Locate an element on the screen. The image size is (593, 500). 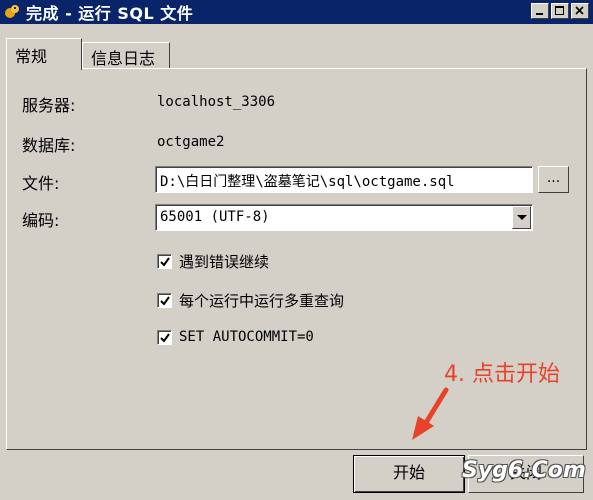
encoding-label: 编码: is located at coordinates (41, 220).